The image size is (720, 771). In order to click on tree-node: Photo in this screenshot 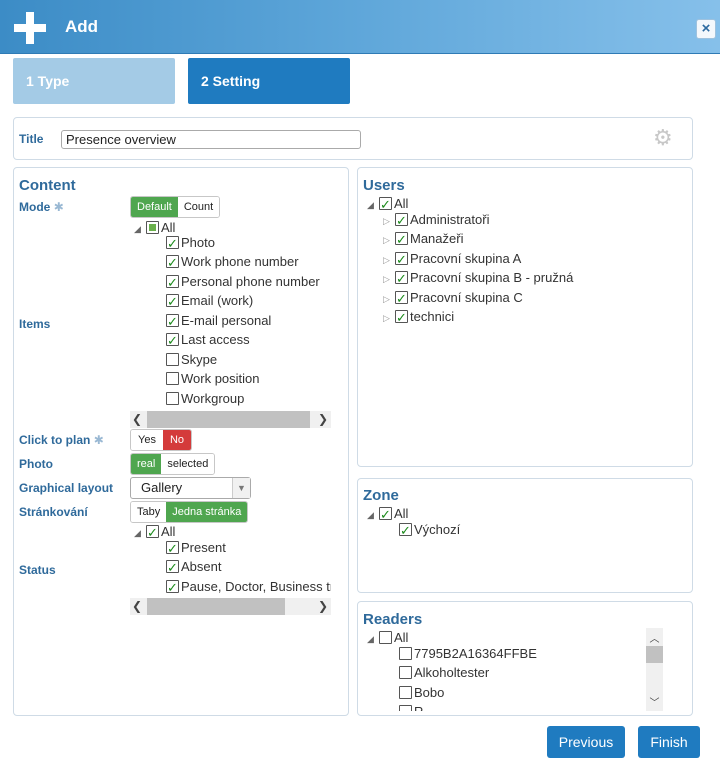, I will do `click(190, 243)`.